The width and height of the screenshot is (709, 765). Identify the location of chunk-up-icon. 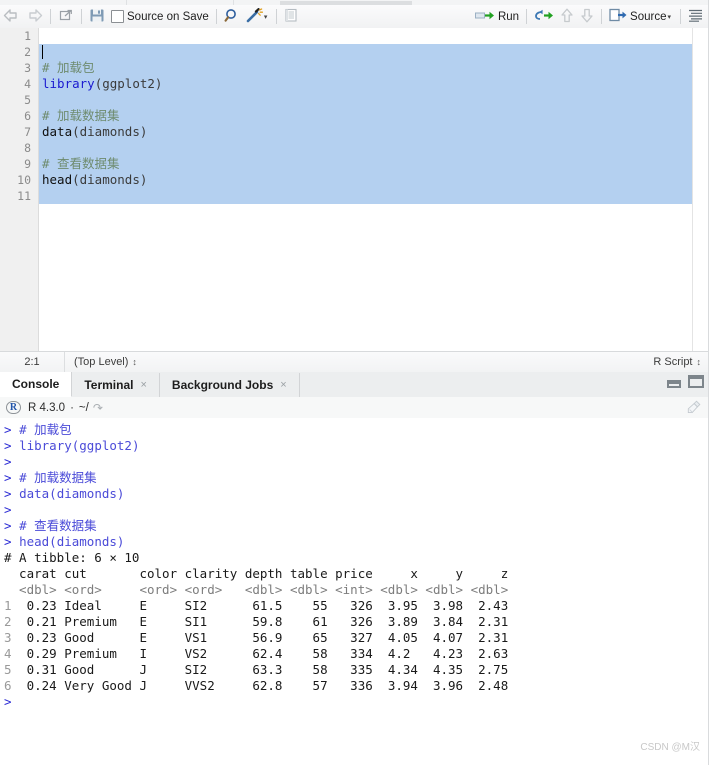
(567, 17).